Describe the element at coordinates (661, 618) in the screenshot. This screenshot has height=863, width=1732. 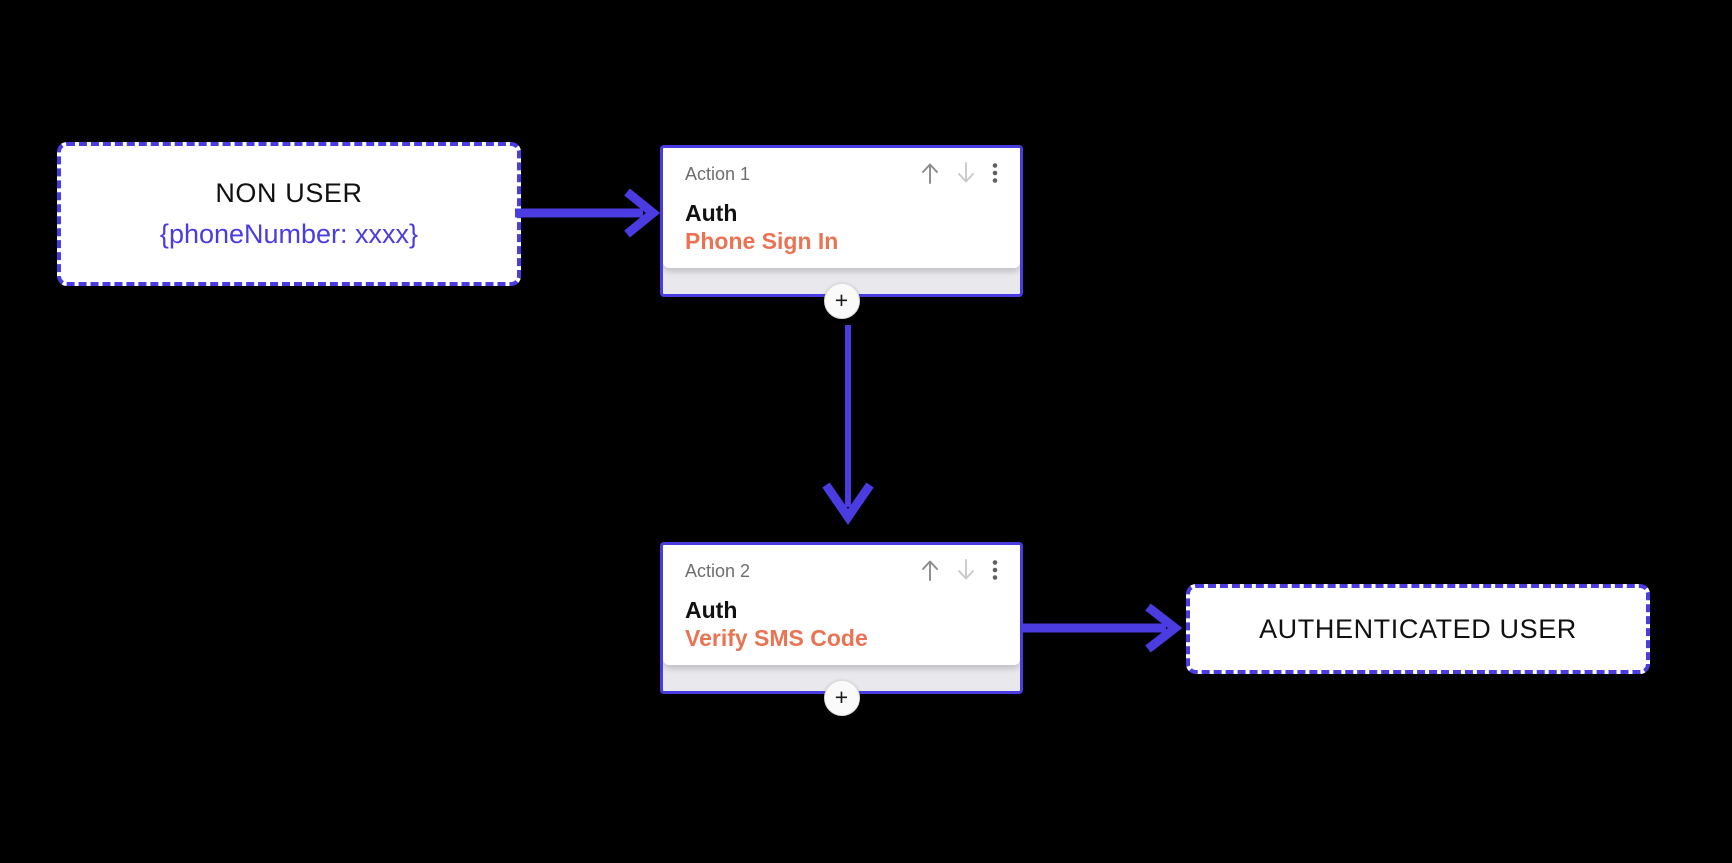
I see `card-2-edge-noise-left` at that location.